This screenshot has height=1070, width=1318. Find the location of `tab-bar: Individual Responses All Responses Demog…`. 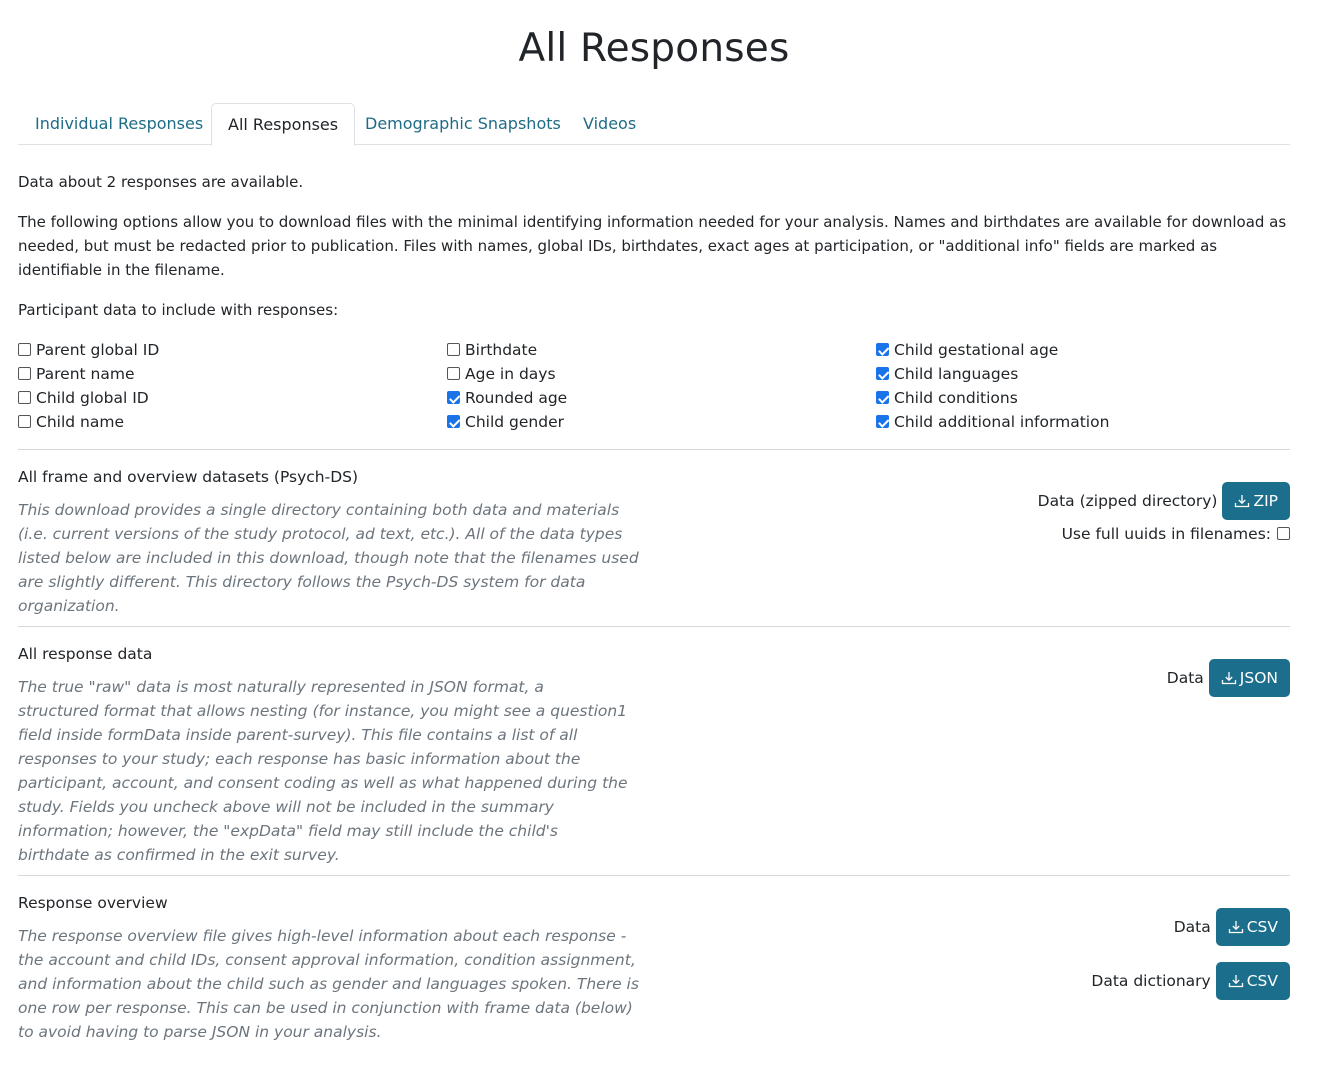

tab-bar: Individual Responses All Responses Demog… is located at coordinates (654, 124).